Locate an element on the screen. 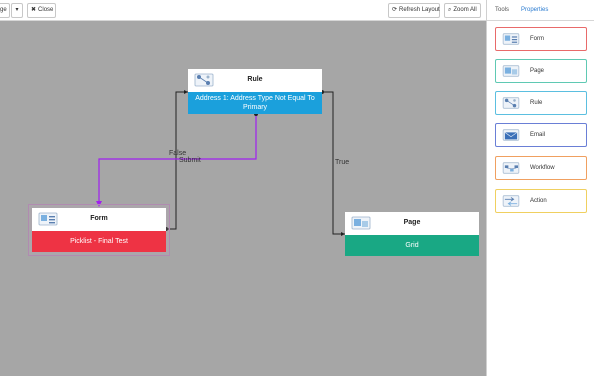 The height and width of the screenshot is (376, 594). workflow-icon is located at coordinates (511, 168).